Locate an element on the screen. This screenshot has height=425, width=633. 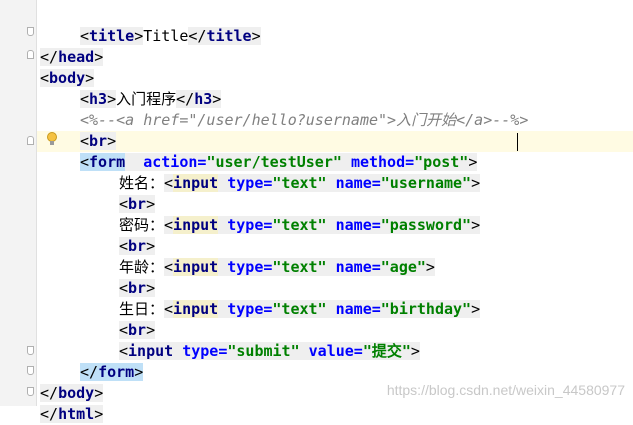
code-line: </head> is located at coordinates (72, 46).